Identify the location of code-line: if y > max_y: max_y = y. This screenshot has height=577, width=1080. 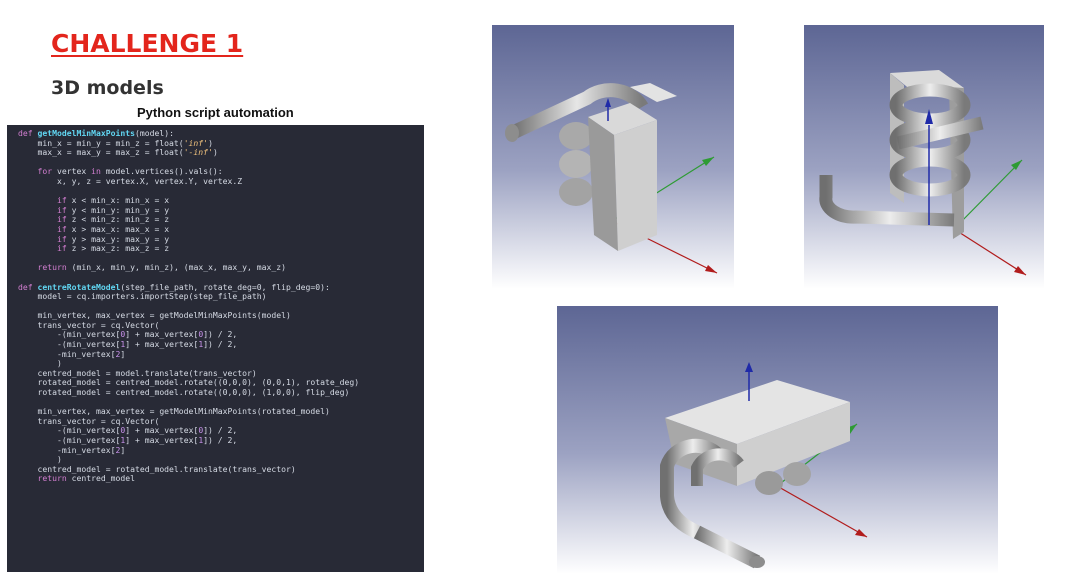
(113, 238).